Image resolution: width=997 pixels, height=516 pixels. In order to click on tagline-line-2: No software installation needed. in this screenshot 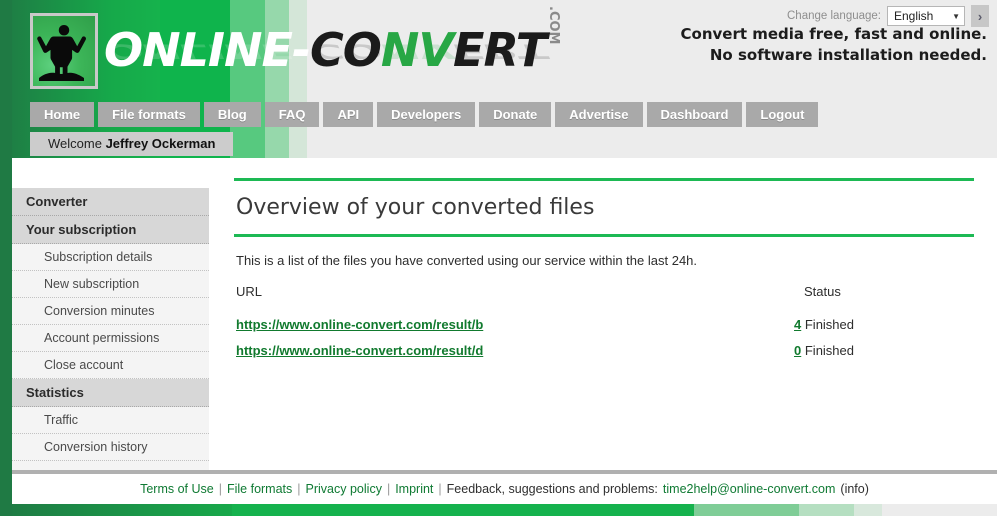, I will do `click(848, 55)`.